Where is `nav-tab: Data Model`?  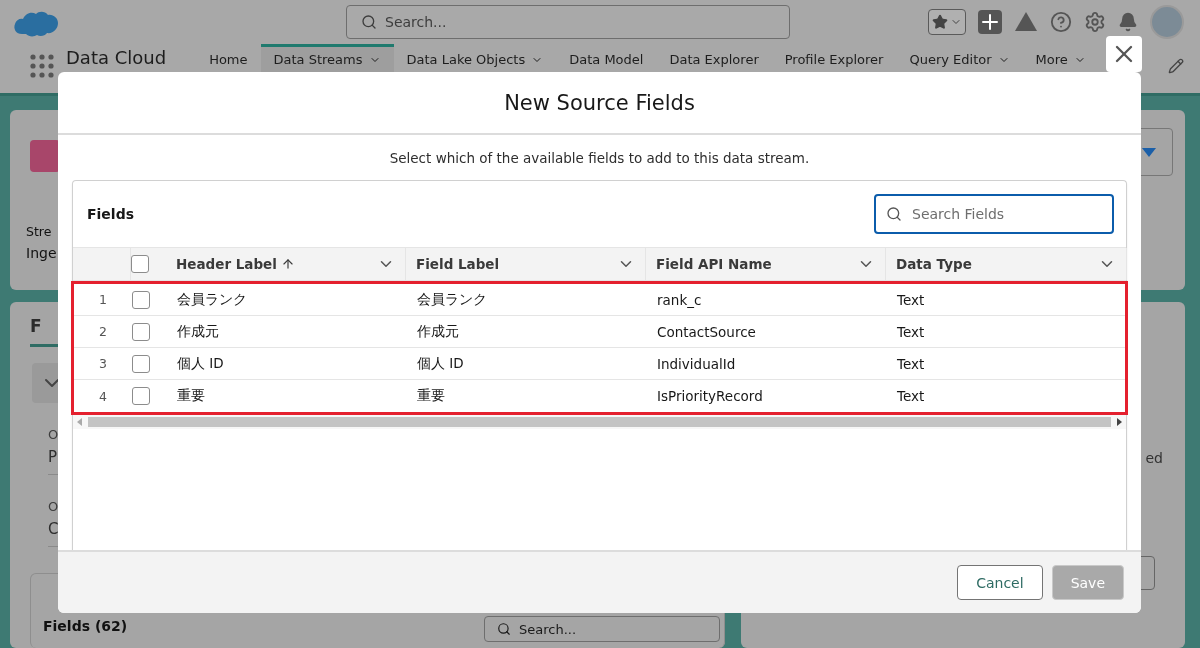 nav-tab: Data Model is located at coordinates (606, 58).